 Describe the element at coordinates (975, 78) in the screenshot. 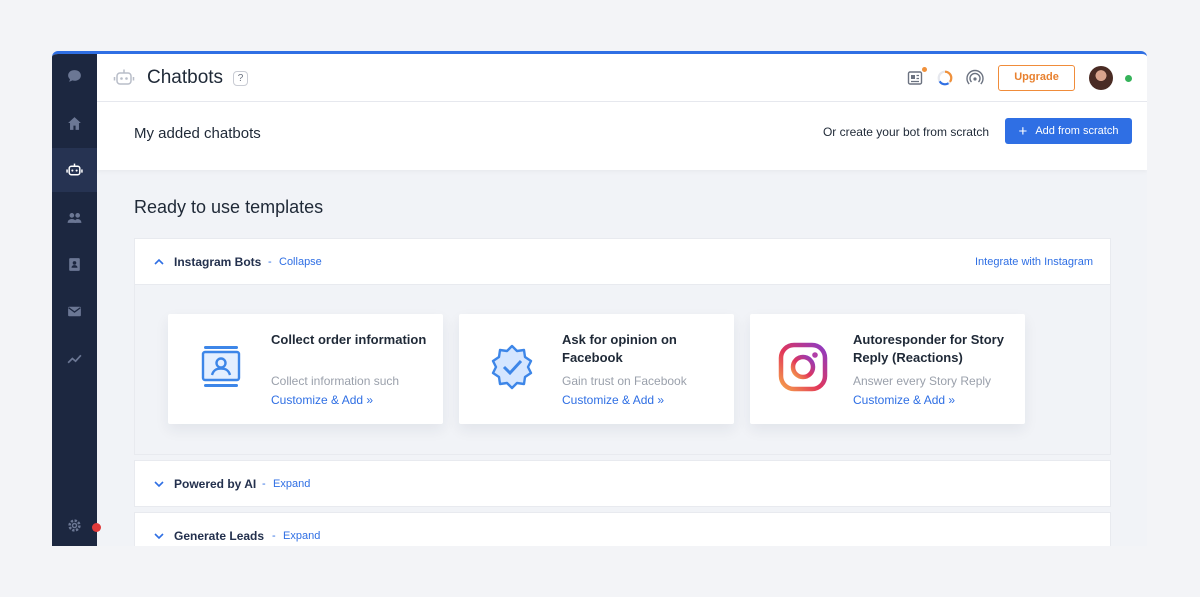

I see `broadcast-icon` at that location.